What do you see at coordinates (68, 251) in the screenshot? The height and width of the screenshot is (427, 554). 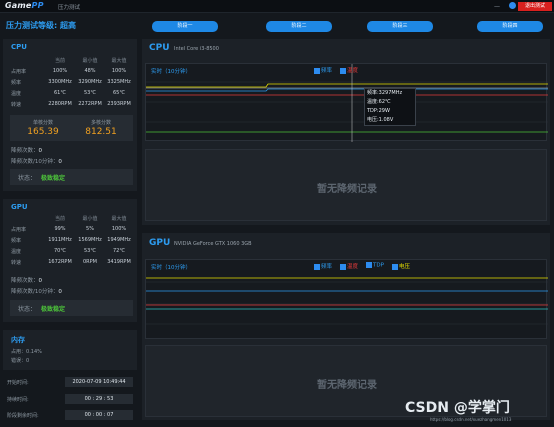 I see `table-row: 温度 70℃ 53℃ 72℃` at bounding box center [68, 251].